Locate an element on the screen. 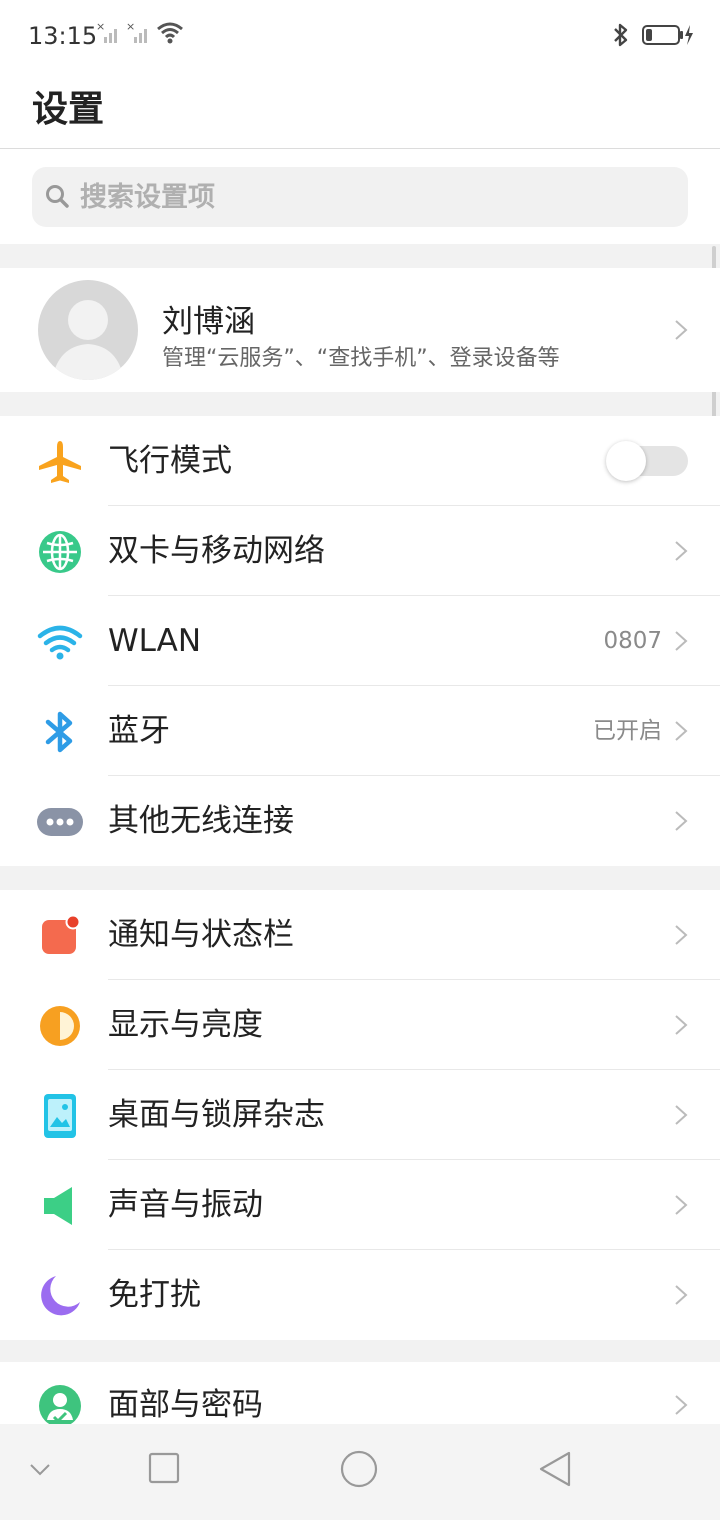 The image size is (720, 1520). display-brightness-row: 显示与亮度 is located at coordinates (360, 1025).